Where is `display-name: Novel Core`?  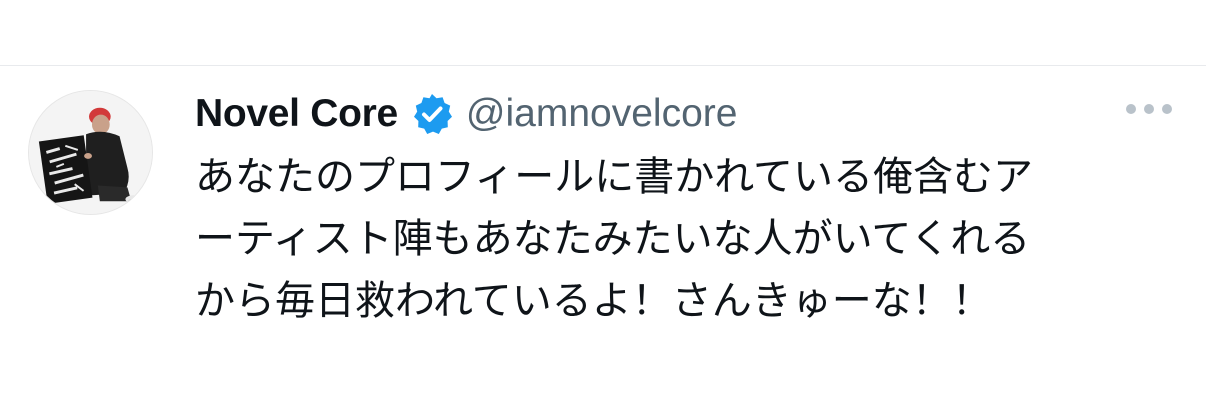 display-name: Novel Core is located at coordinates (296, 114).